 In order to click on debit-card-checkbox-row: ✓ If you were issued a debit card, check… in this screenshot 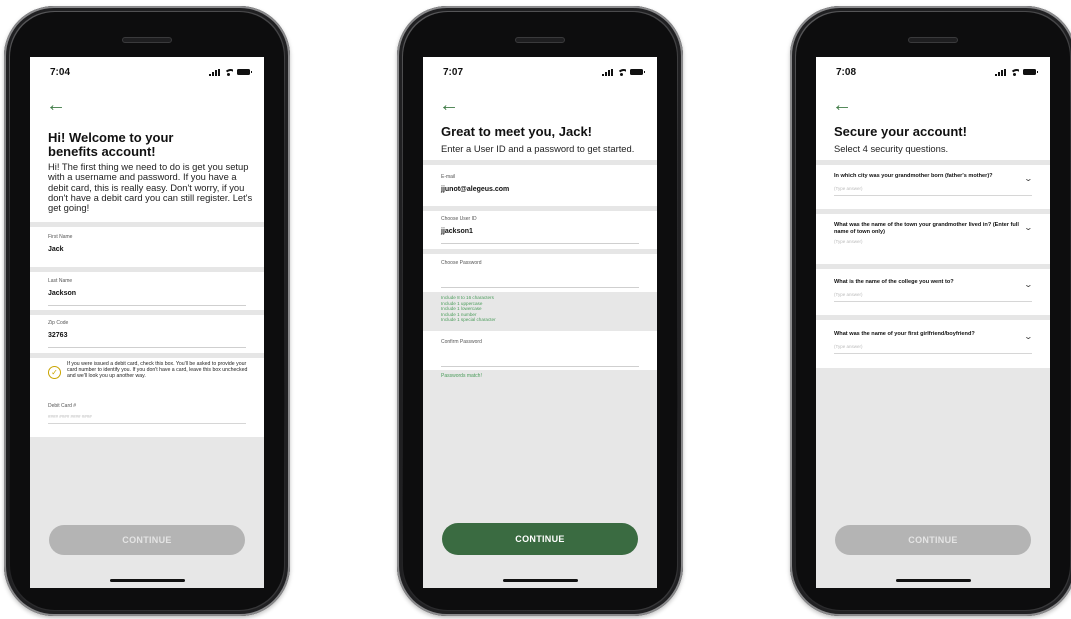, I will do `click(148, 370)`.